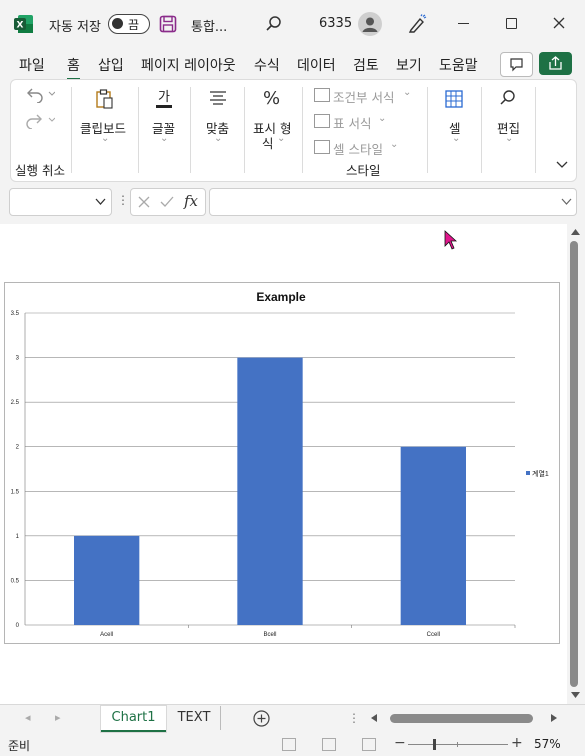 The width and height of the screenshot is (585, 756). I want to click on ribbon-expand-icon, so click(562, 165).